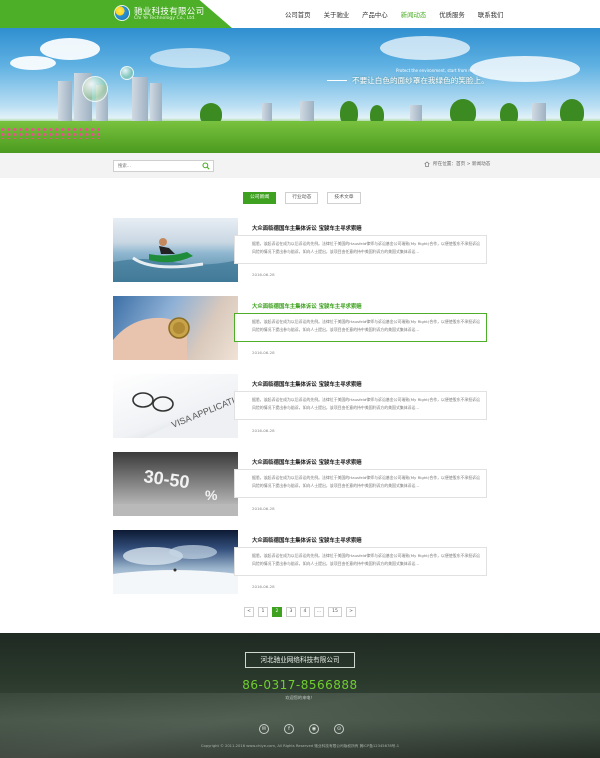  I want to click on search-input, so click(158, 166).